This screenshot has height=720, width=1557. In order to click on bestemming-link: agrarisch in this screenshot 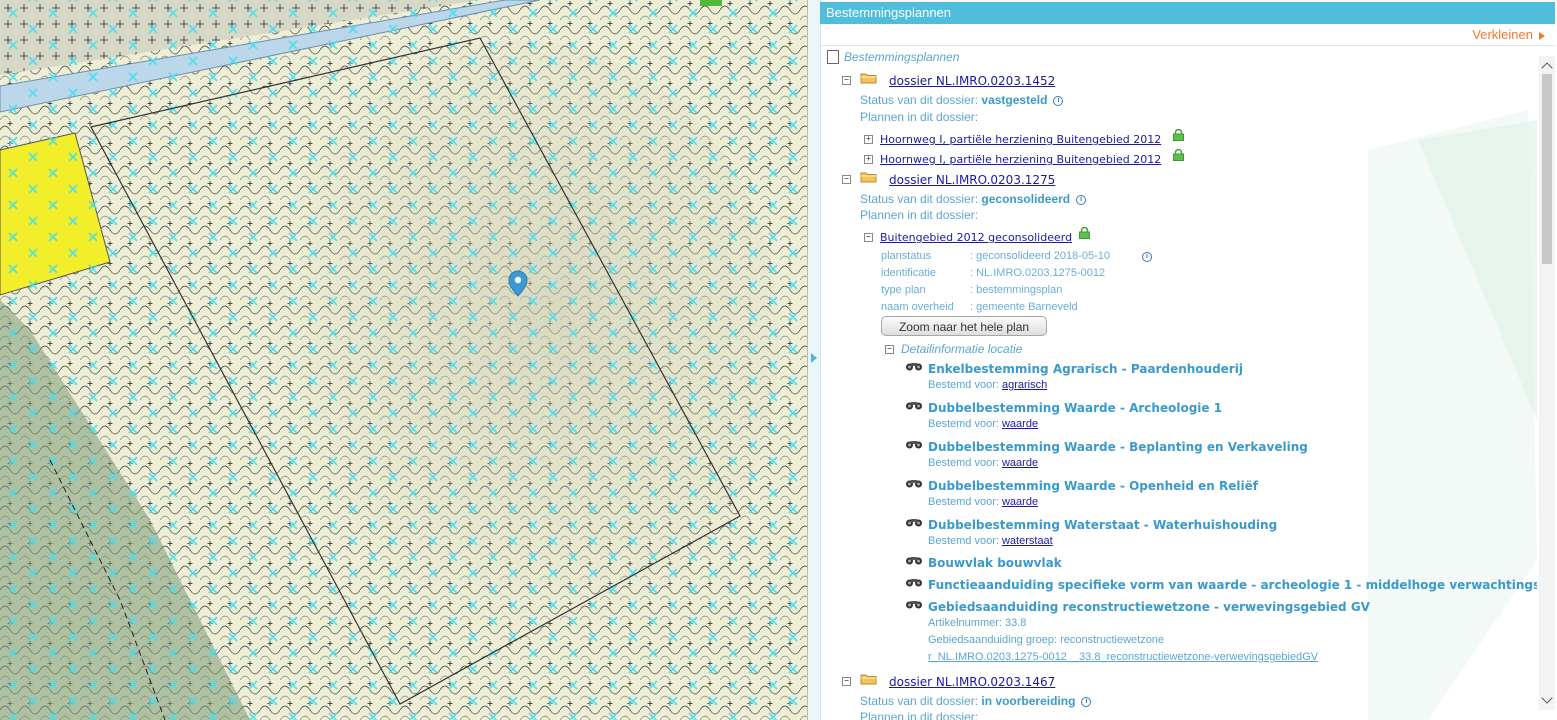, I will do `click(1024, 385)`.